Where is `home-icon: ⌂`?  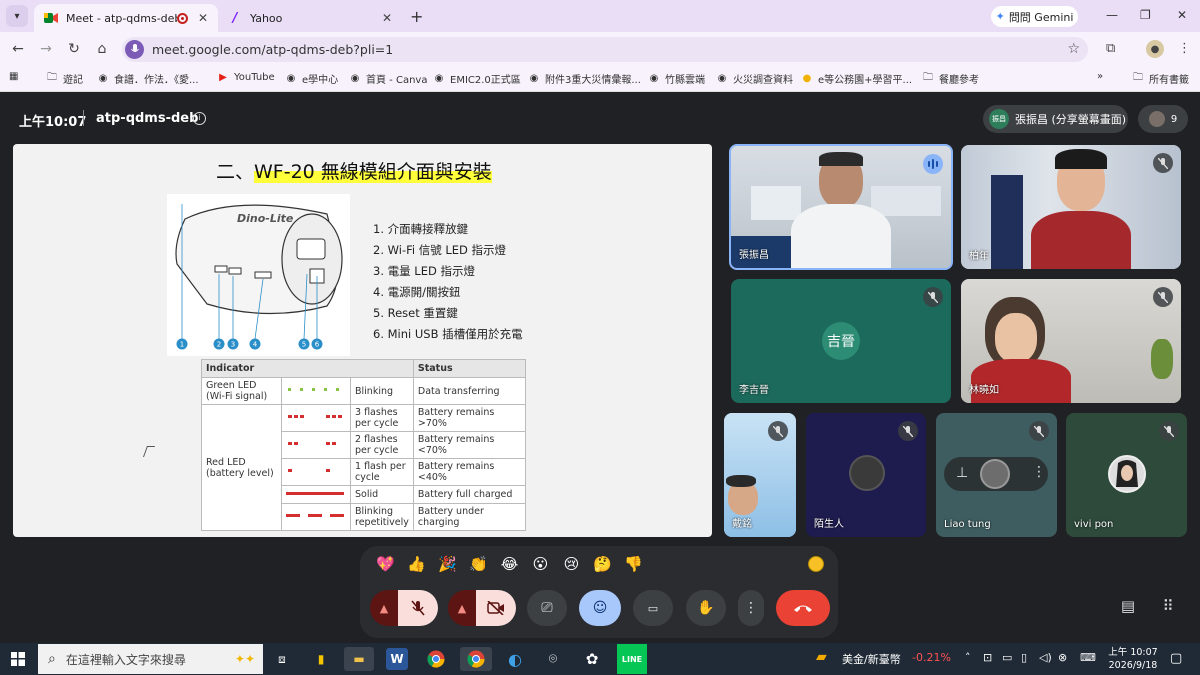 home-icon: ⌂ is located at coordinates (102, 49).